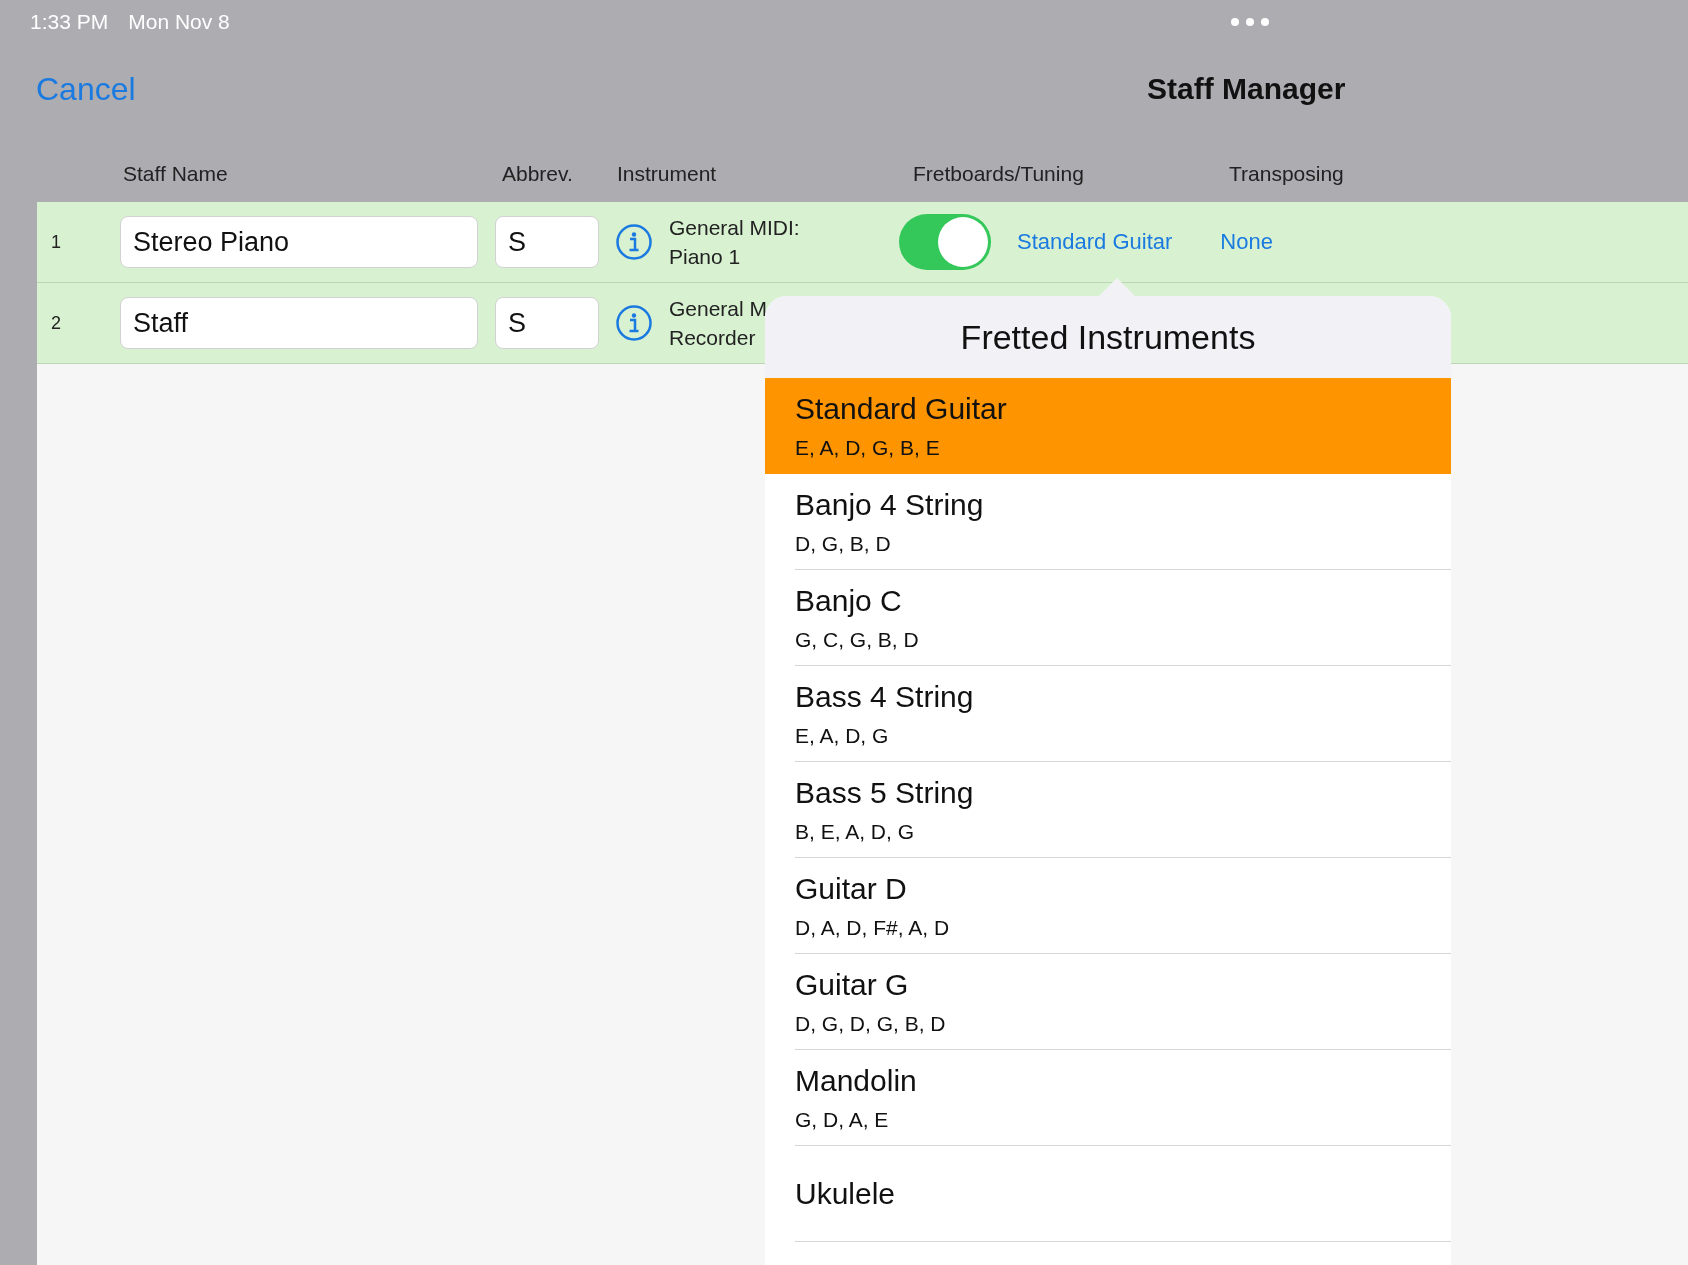  Describe the element at coordinates (1123, 522) in the screenshot. I see `instrument-option: Banjo 4 String D, G, B, D` at that location.